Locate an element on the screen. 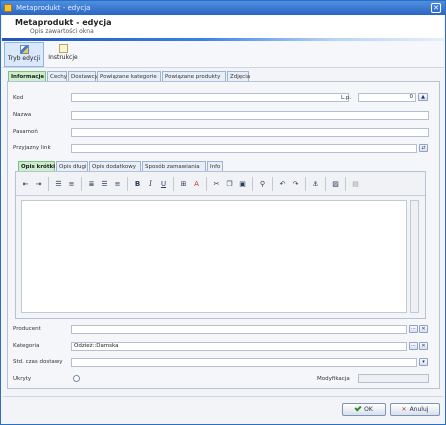 The image size is (446, 425). font-color-button: A is located at coordinates (196, 184).